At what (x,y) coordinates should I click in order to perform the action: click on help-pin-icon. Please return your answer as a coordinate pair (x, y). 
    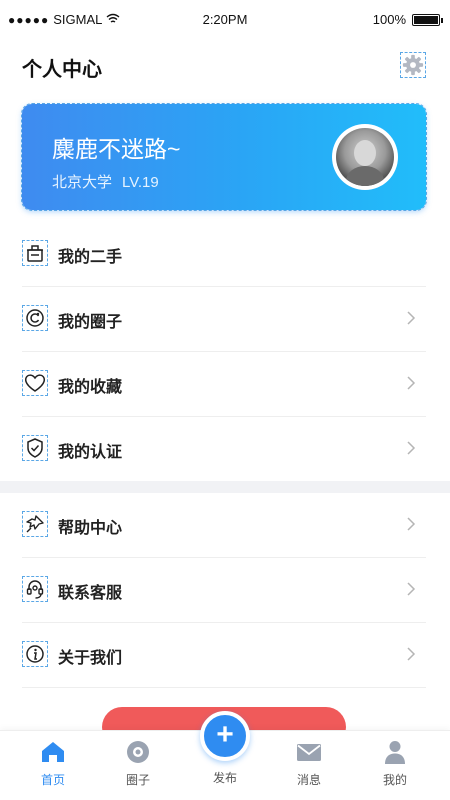
    Looking at the image, I should click on (35, 524).